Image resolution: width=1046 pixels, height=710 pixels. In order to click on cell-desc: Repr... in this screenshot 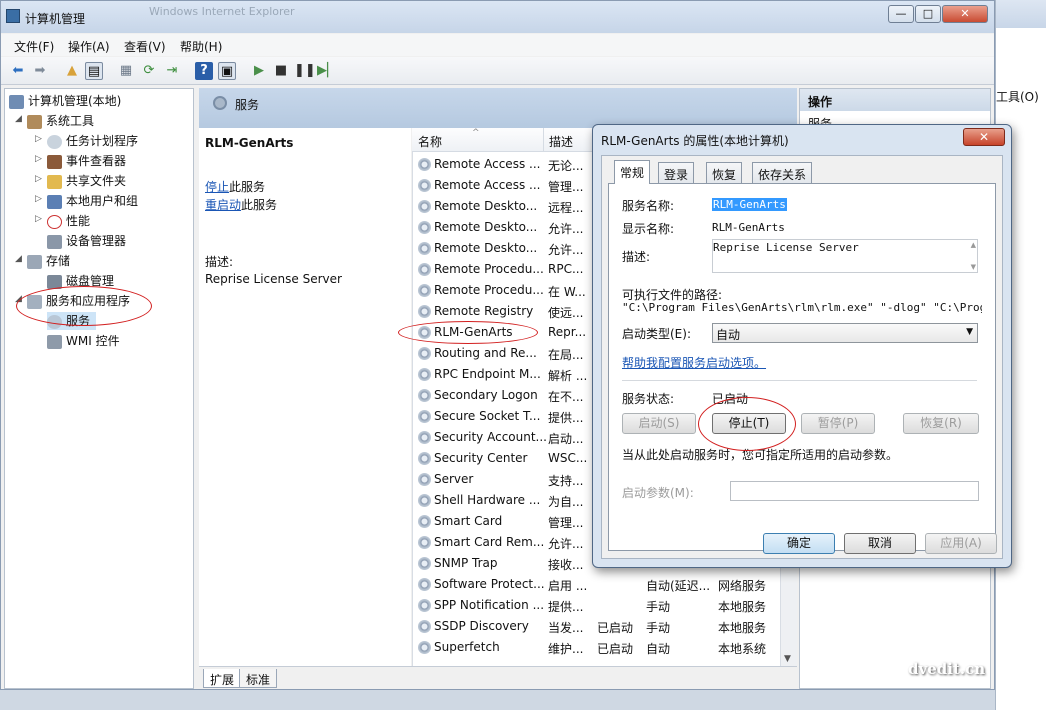, I will do `click(567, 332)`.